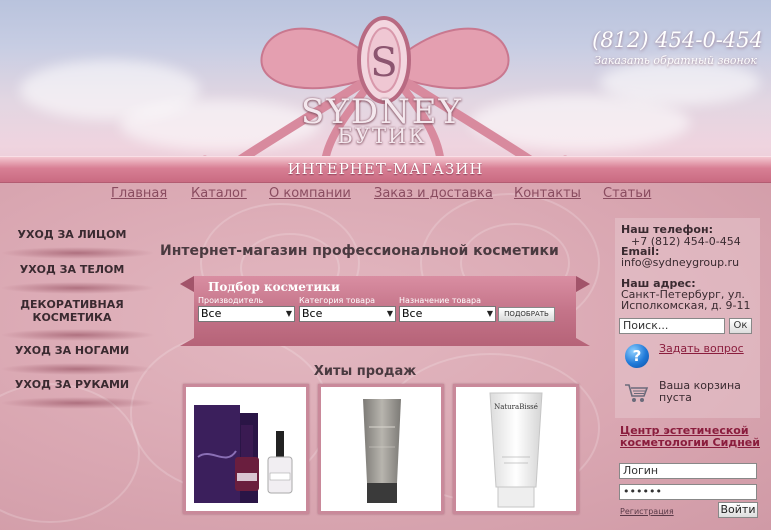 This screenshot has width=771, height=530. I want to click on nav-about: О компании, so click(310, 193).